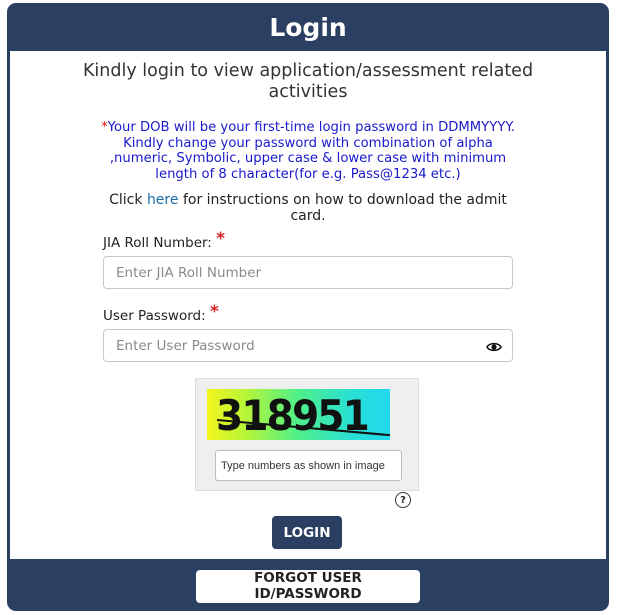  Describe the element at coordinates (154, 316) in the screenshot. I see `password-label-text: User Password:` at that location.